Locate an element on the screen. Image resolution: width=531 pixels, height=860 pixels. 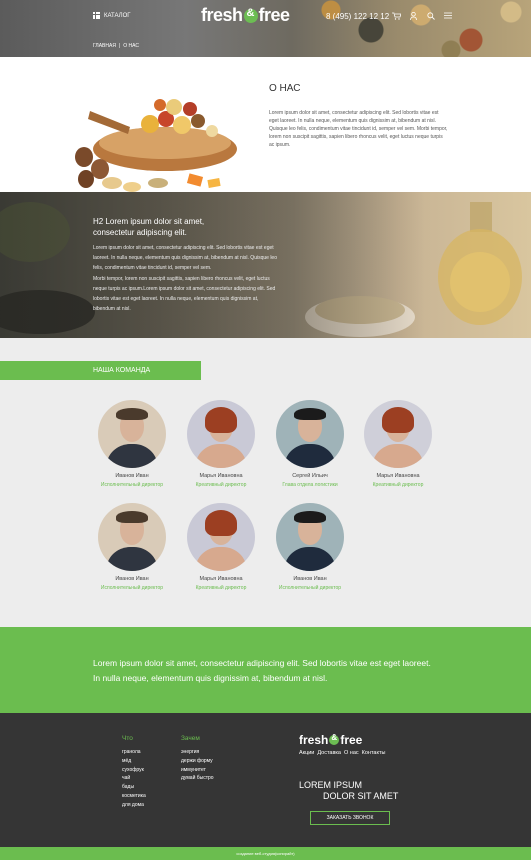
grid-icon is located at coordinates (96, 15).